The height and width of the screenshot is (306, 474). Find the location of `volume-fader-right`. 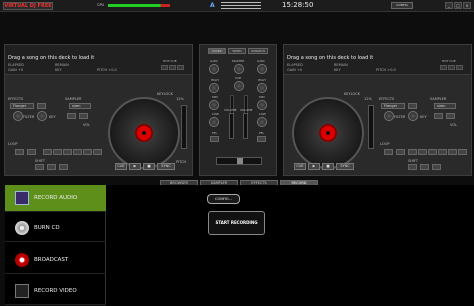

volume-fader-right is located at coordinates (245, 126).